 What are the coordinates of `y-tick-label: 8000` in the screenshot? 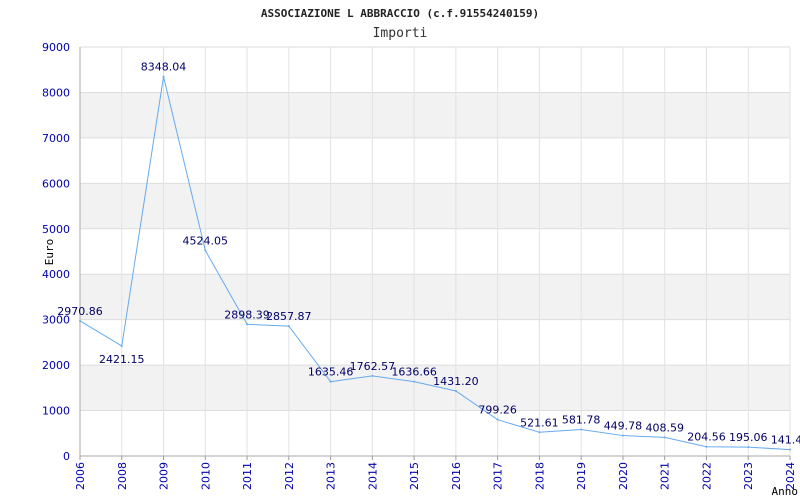 It's located at (56, 92).